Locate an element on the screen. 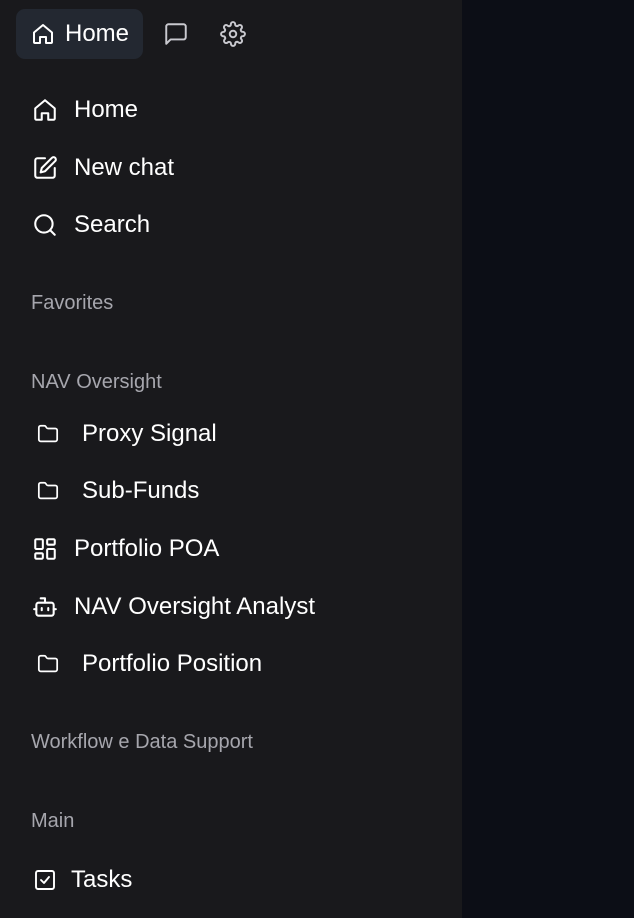  nav-item-label: Search is located at coordinates (112, 224).